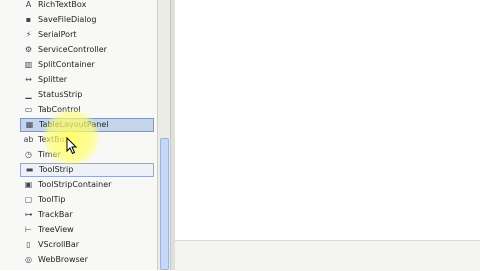 This screenshot has width=480, height=271. Describe the element at coordinates (87, 140) in the screenshot. I see `toolbox-item: ab TextBox` at that location.